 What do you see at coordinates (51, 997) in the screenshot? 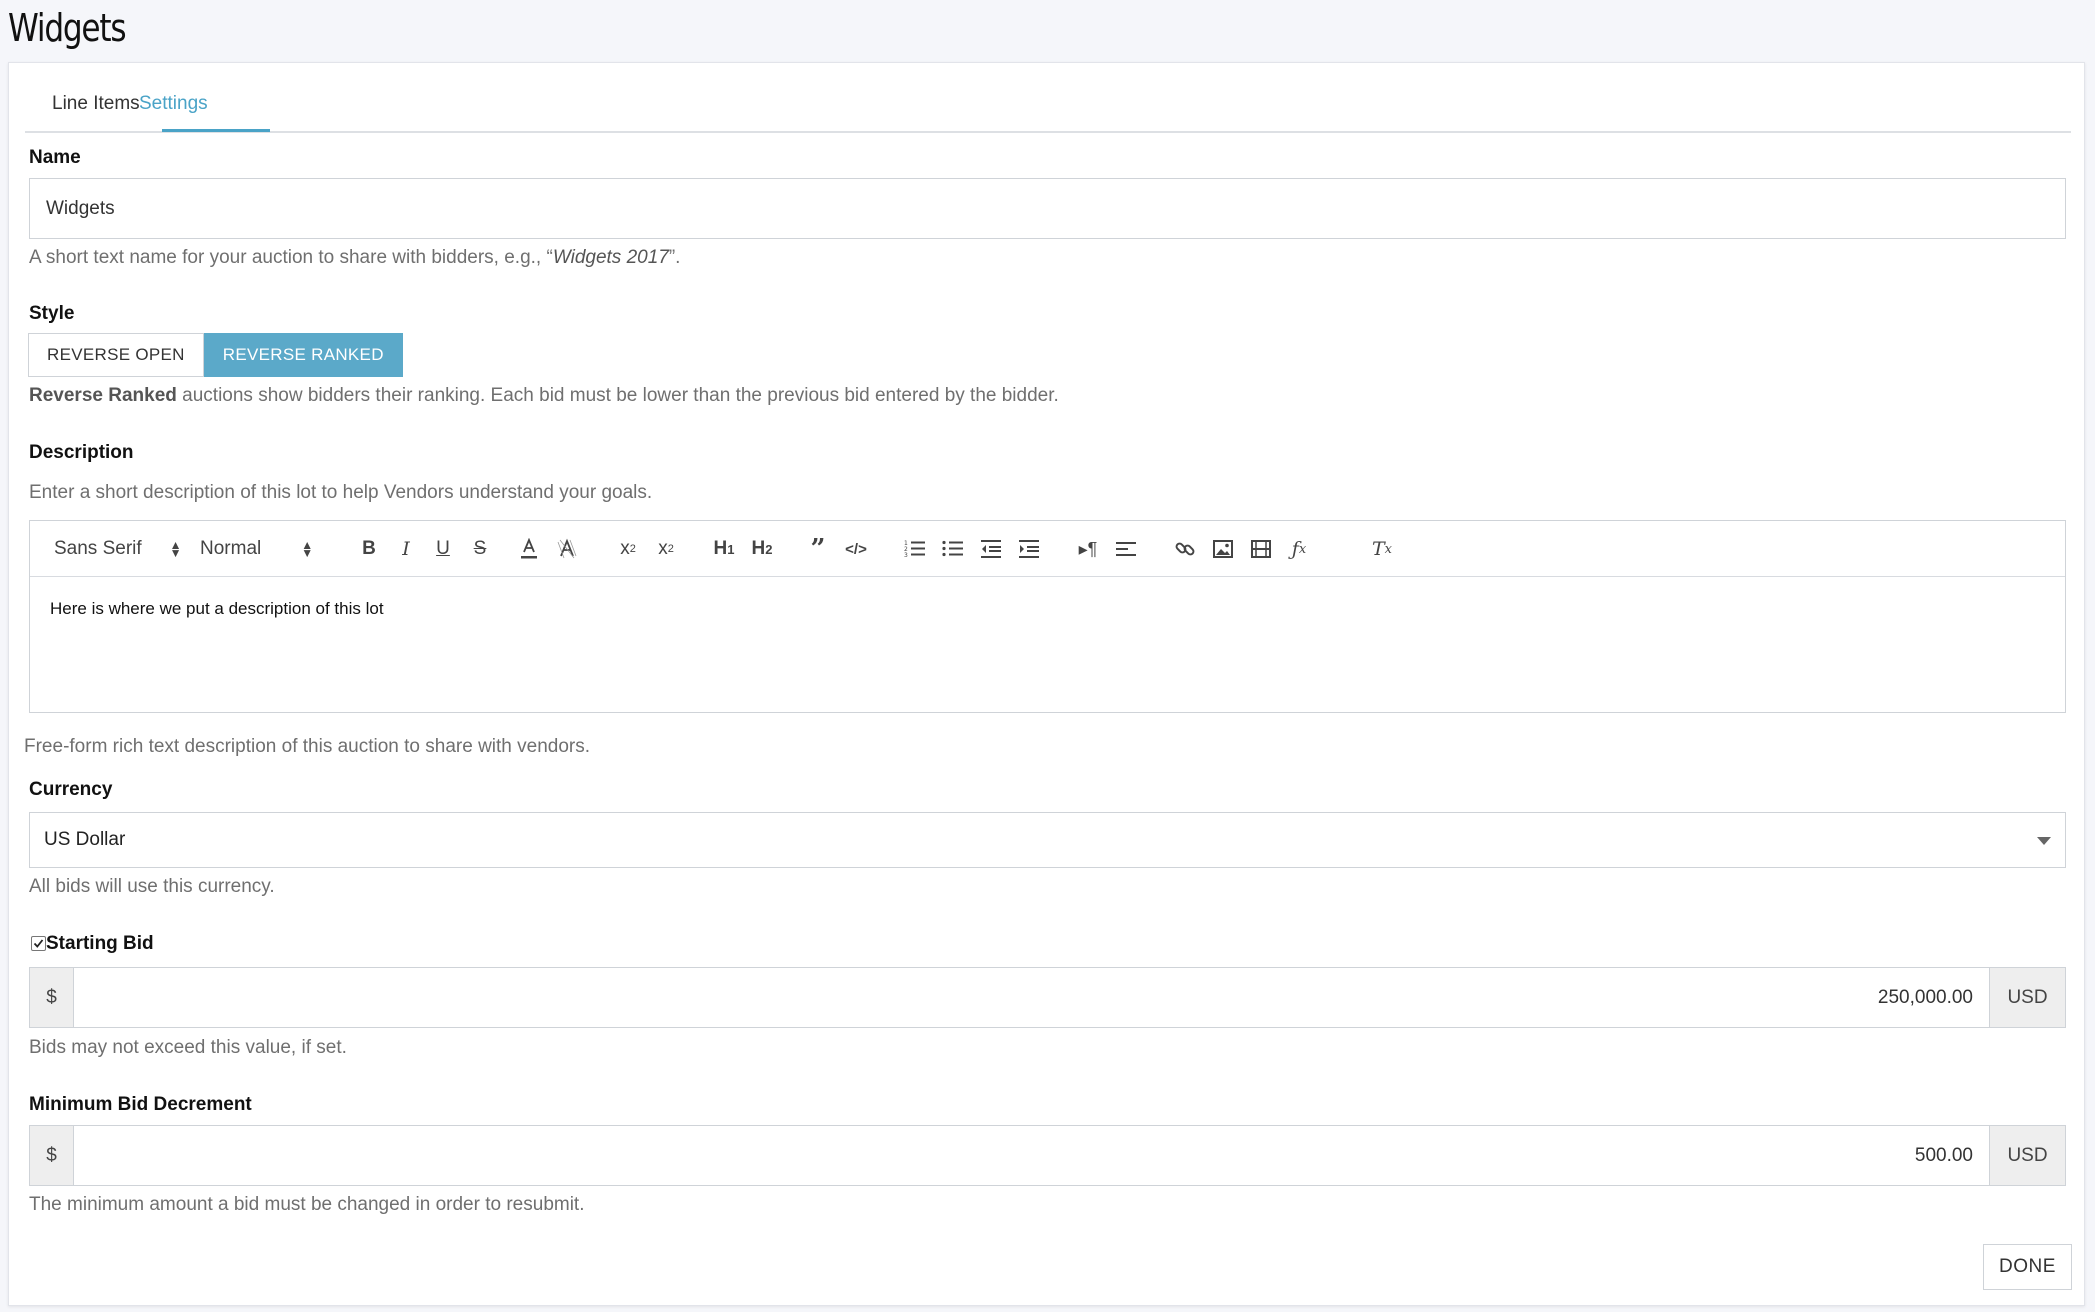
I see `starting-bid-prefix: $` at bounding box center [51, 997].